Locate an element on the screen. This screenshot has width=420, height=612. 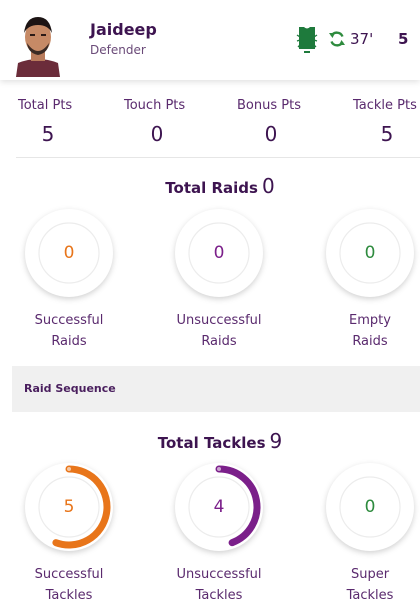
tackle-pts-label: Tackle Pts is located at coordinates (385, 105).